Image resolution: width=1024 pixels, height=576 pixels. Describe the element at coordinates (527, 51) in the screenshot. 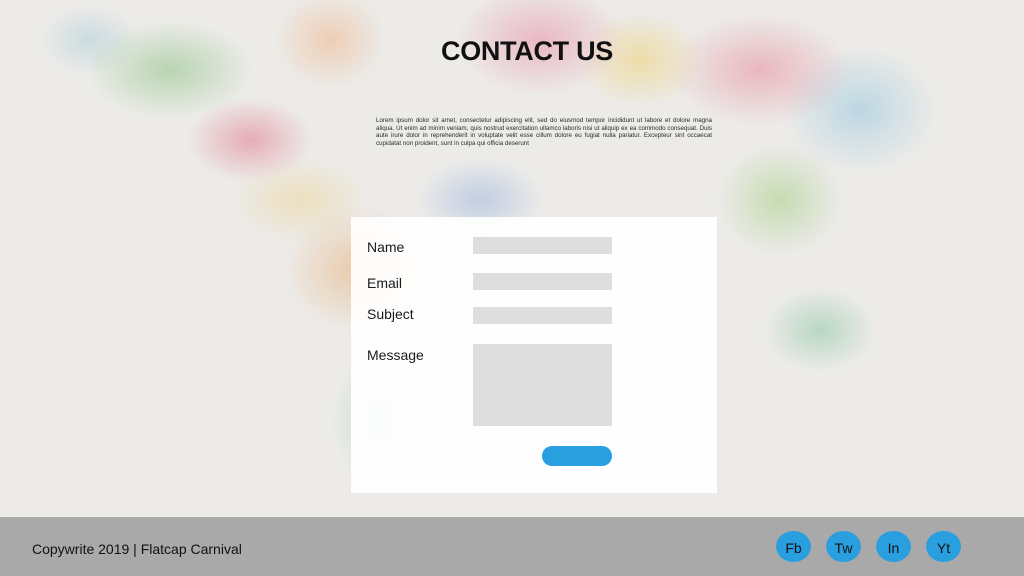

I see `page-title: CONTACT US` at that location.